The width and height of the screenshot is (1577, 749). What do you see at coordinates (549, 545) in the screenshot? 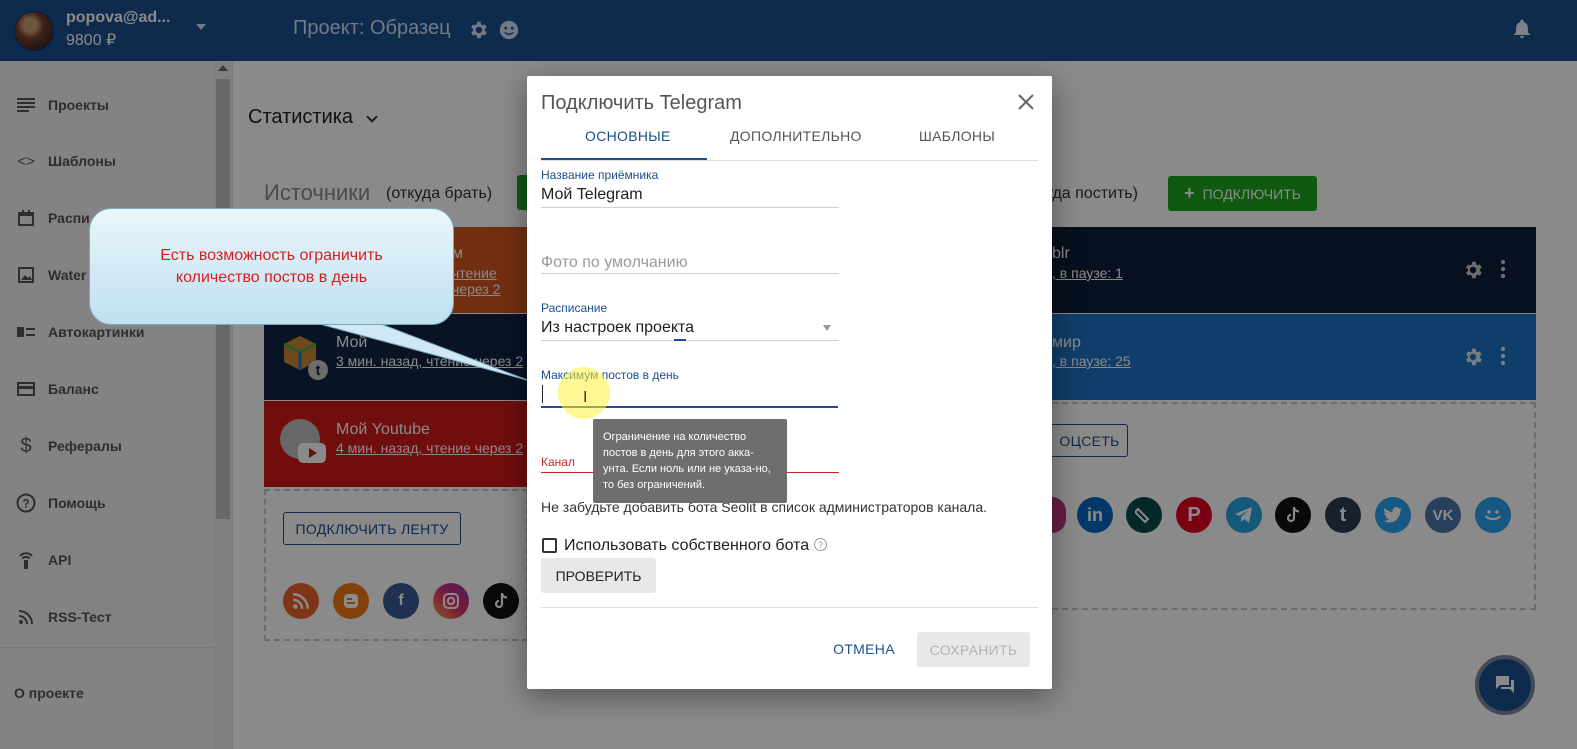
I see `own-bot-checkbox` at bounding box center [549, 545].